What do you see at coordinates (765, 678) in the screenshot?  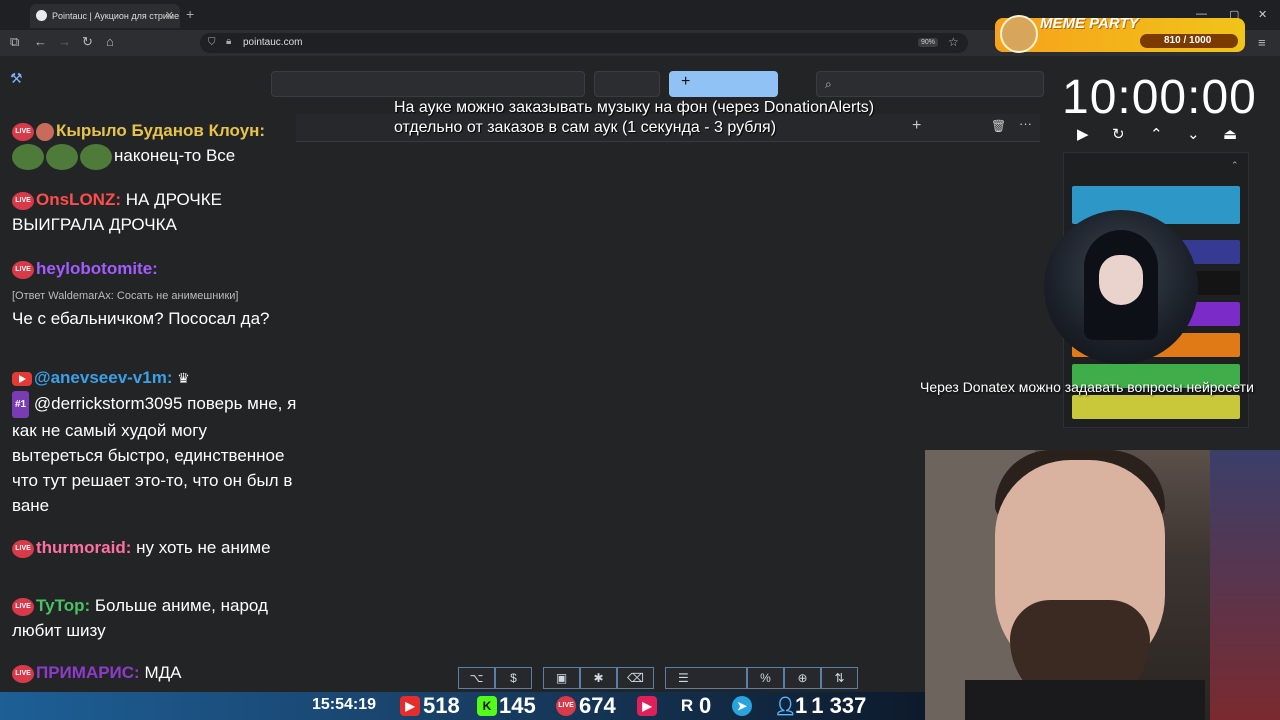 I see `percent-button: %` at bounding box center [765, 678].